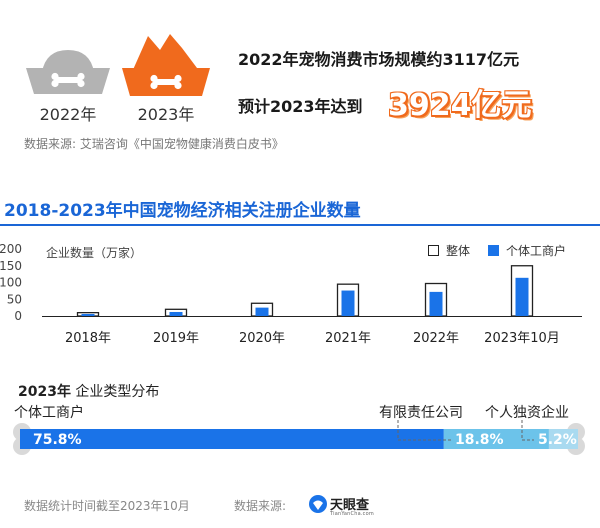 The image size is (600, 528). Describe the element at coordinates (260, 506) in the screenshot. I see `footer-source-label: 数据来源:` at that location.